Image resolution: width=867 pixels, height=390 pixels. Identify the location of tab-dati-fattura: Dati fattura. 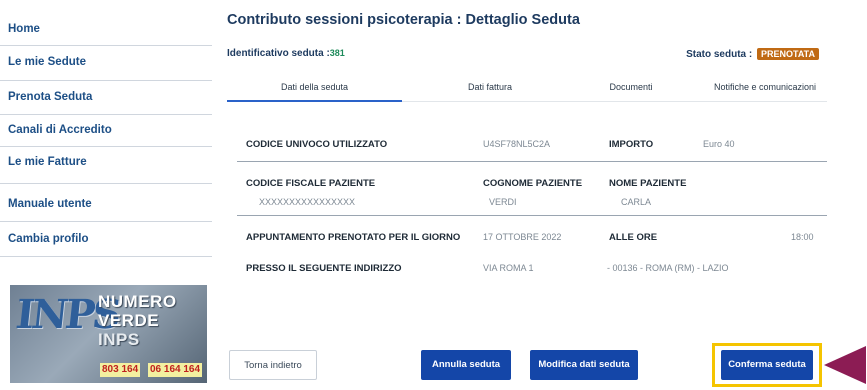
(490, 87).